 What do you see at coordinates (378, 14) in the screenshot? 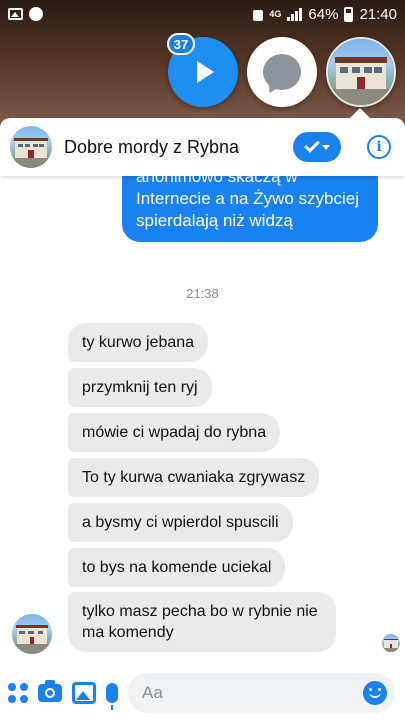
I see `clock: 21:40` at bounding box center [378, 14].